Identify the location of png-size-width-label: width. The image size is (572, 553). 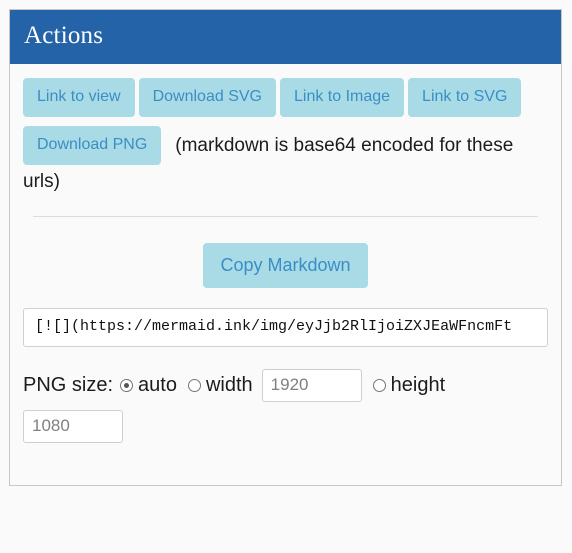
(229, 385).